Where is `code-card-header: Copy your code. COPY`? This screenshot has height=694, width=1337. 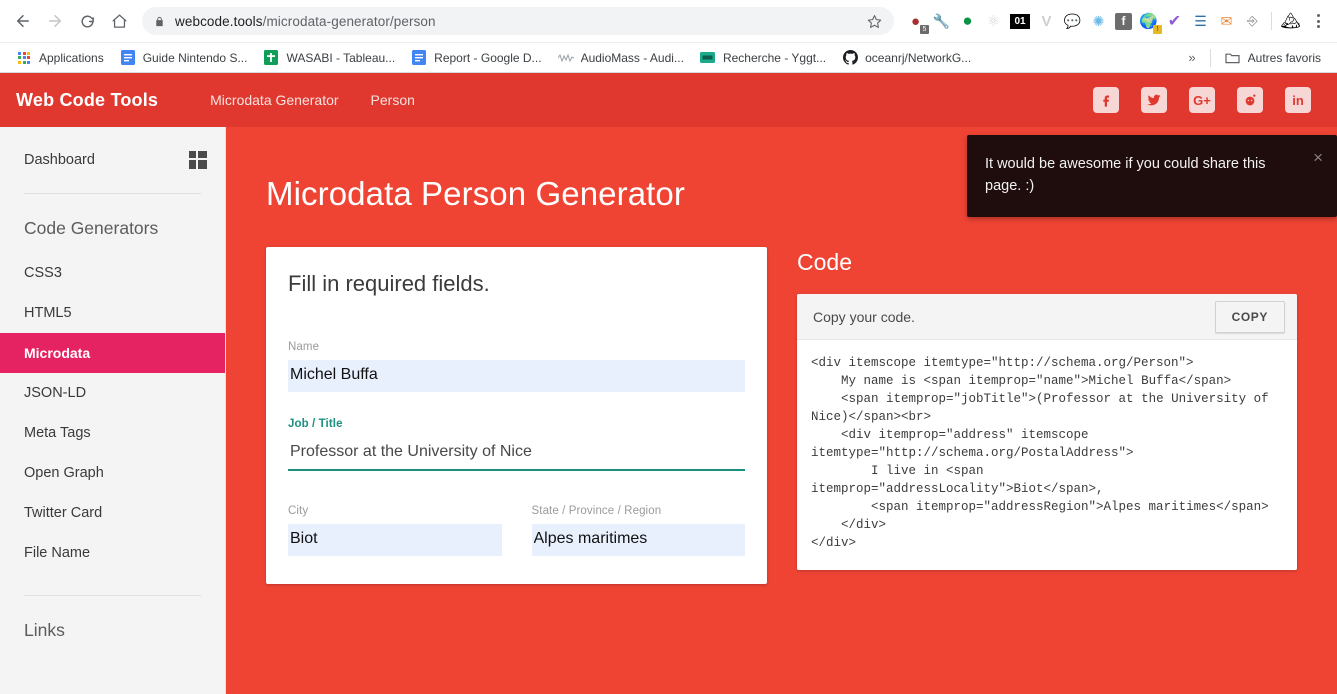
code-card-header: Copy your code. COPY is located at coordinates (1047, 317).